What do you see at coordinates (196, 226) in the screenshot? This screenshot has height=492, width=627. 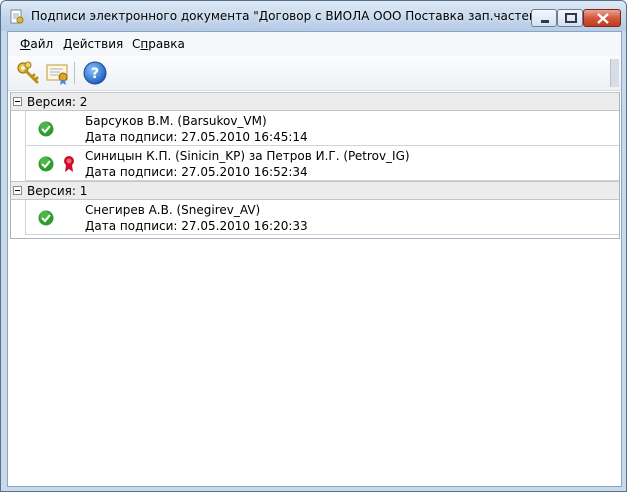 I see `signature-date: Дата подписи: 27.05.2010 16:20:33` at bounding box center [196, 226].